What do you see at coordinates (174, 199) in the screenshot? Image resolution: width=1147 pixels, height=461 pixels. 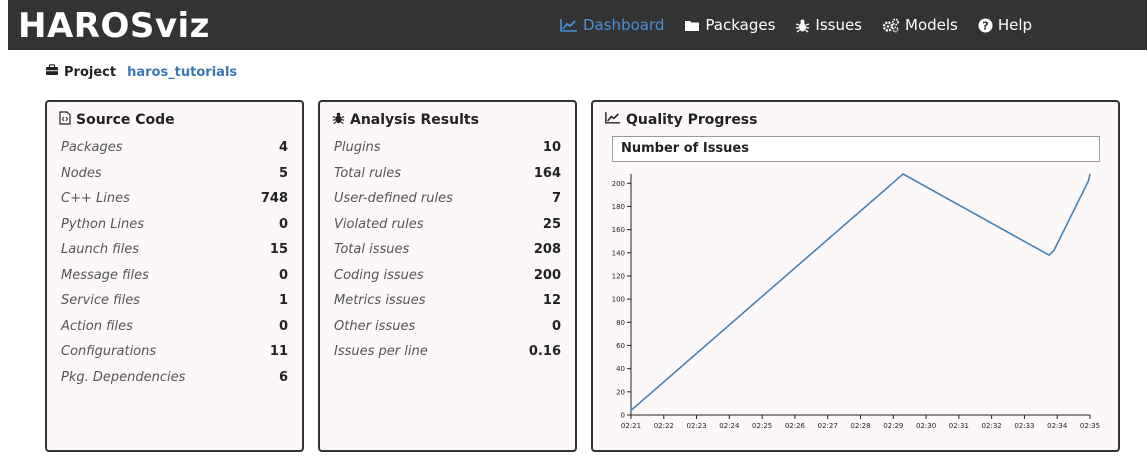 I see `source-code-row: C++ Lines 748` at bounding box center [174, 199].